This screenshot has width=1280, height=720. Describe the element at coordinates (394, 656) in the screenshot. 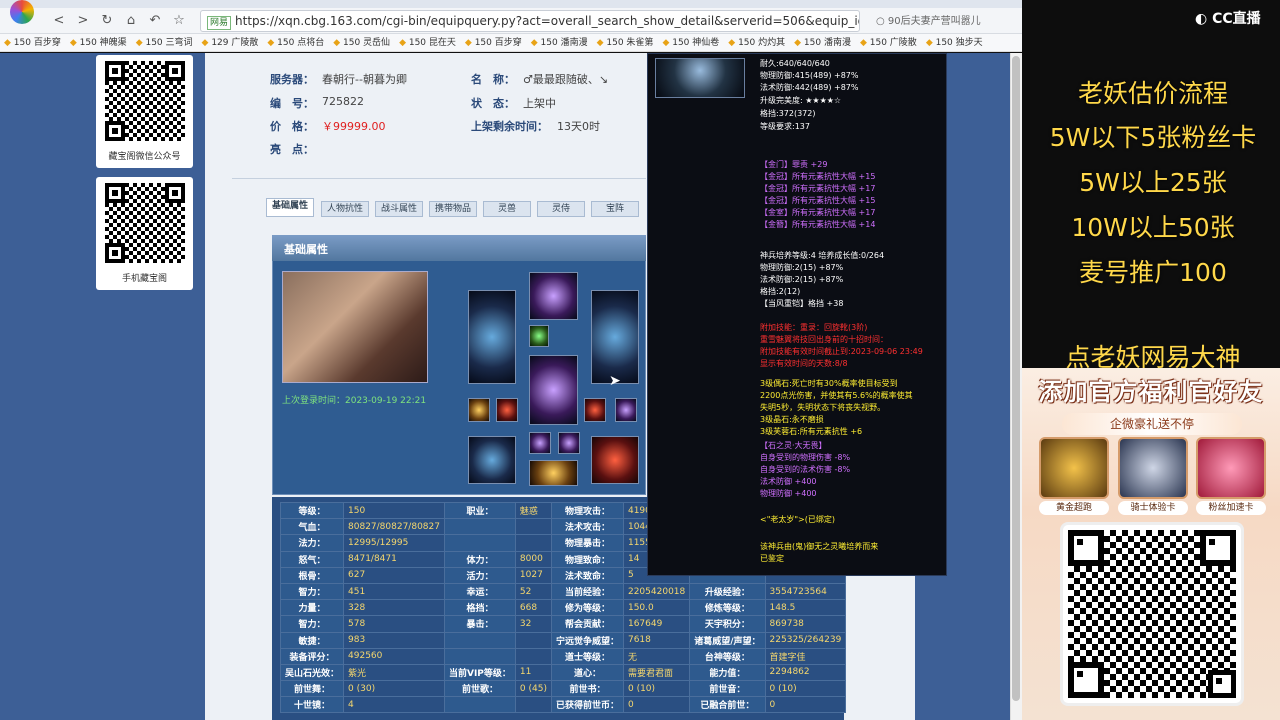

I see `stat-value: 492560` at that location.